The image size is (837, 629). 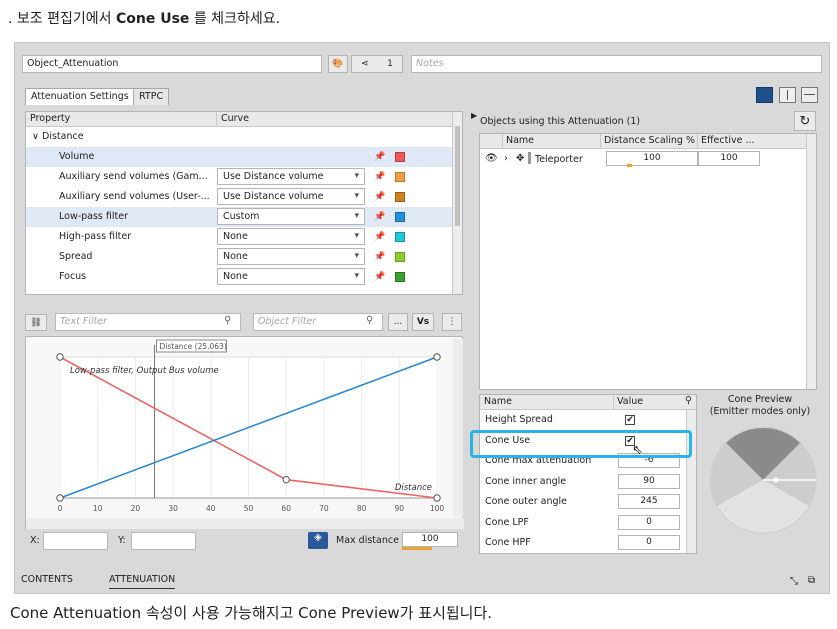 What do you see at coordinates (506, 158) in the screenshot?
I see `chevron-right-icon: ›` at bounding box center [506, 158].